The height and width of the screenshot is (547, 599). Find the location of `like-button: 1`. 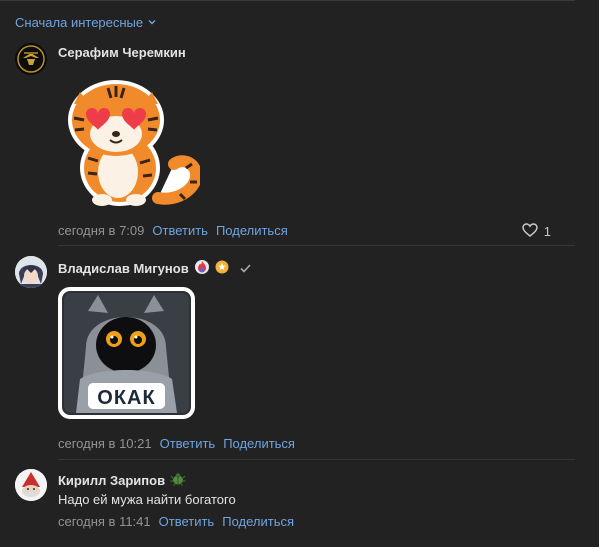

like-button: 1 is located at coordinates (536, 231).